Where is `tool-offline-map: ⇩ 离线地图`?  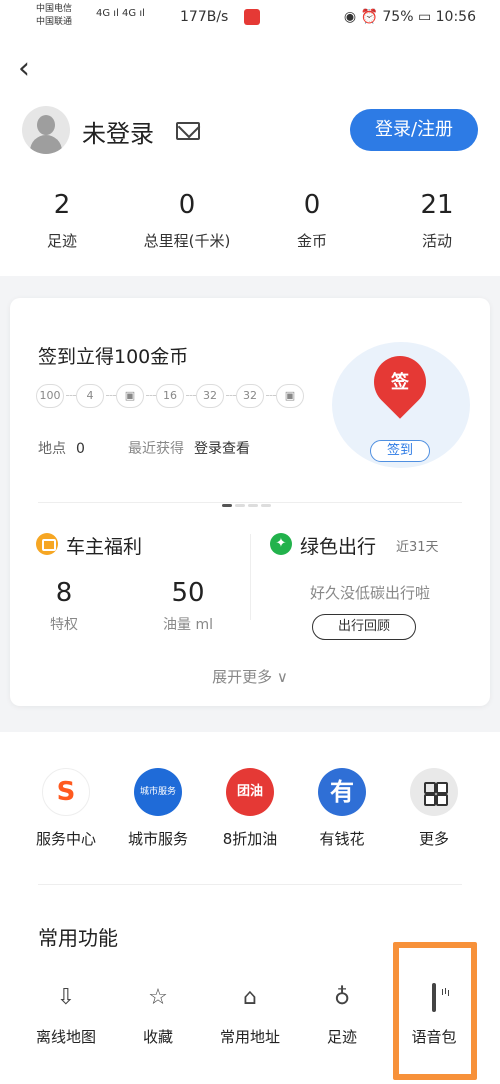 tool-offline-map: ⇩ 离线地图 is located at coordinates (66, 1015).